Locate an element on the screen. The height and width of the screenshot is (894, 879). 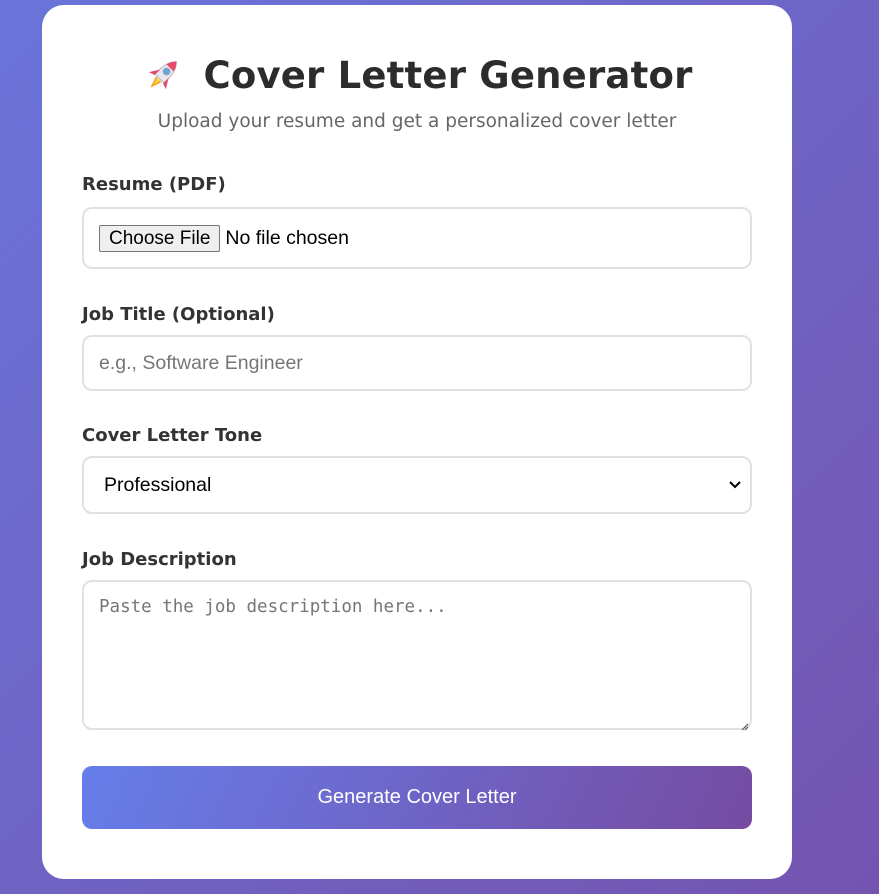
file-status-text: No file chosen is located at coordinates (287, 237).